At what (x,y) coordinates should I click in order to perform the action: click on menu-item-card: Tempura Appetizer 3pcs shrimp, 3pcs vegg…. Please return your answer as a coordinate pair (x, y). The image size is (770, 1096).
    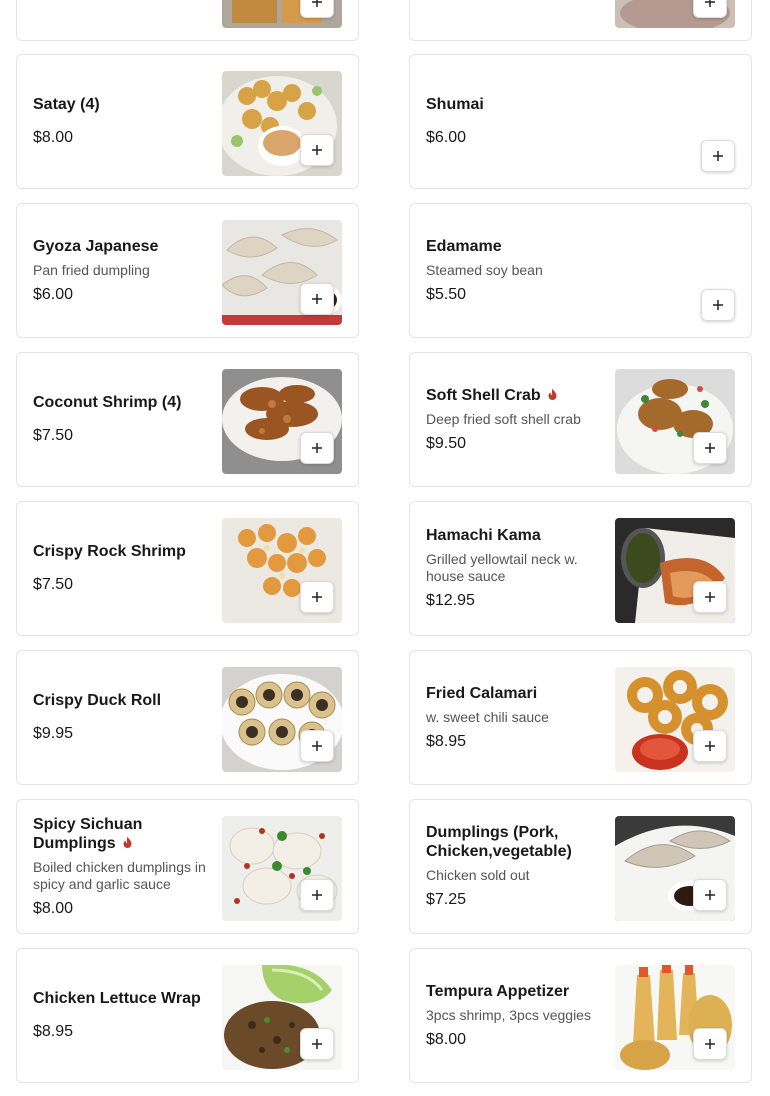
    Looking at the image, I should click on (580, 1015).